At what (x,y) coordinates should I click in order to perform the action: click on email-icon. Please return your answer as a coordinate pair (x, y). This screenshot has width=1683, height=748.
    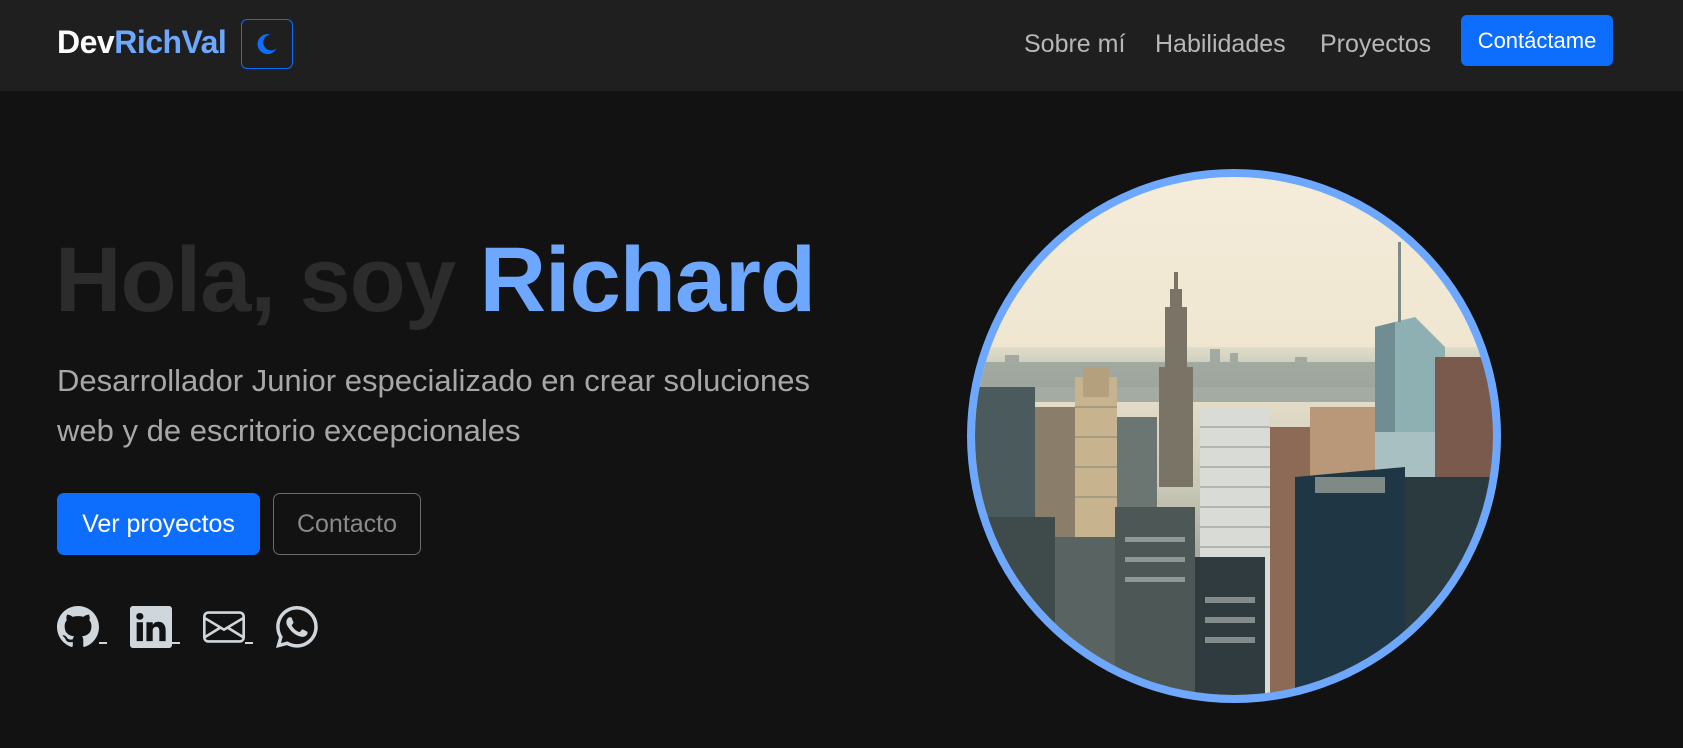
    Looking at the image, I should click on (224, 627).